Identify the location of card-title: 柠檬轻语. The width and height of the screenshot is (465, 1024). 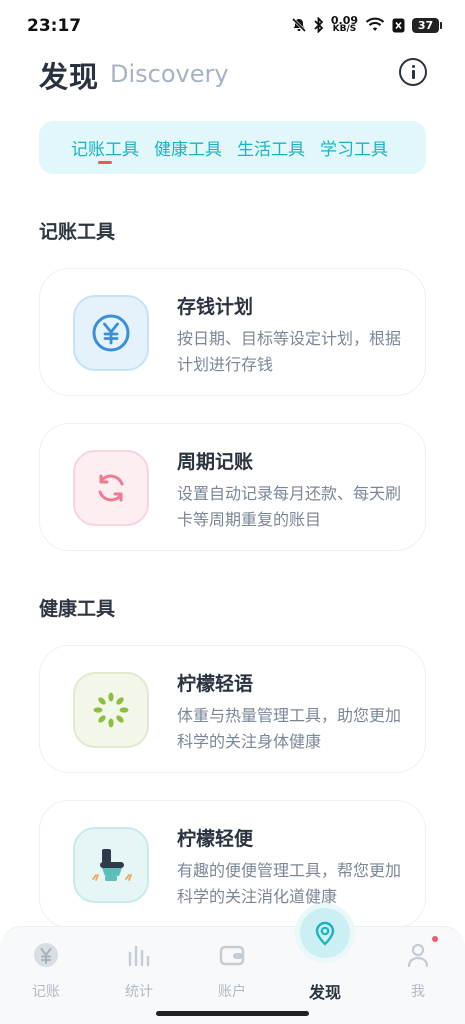
(215, 684).